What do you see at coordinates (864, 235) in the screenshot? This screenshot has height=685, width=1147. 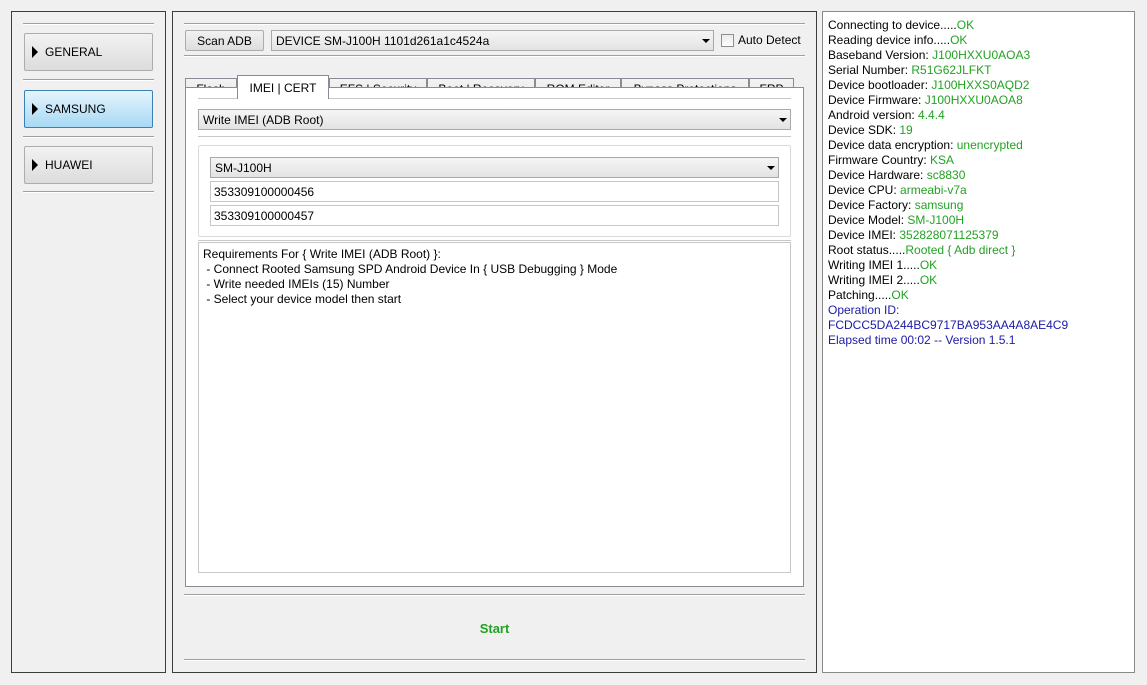 I see `log-label: Device IMEI:` at bounding box center [864, 235].